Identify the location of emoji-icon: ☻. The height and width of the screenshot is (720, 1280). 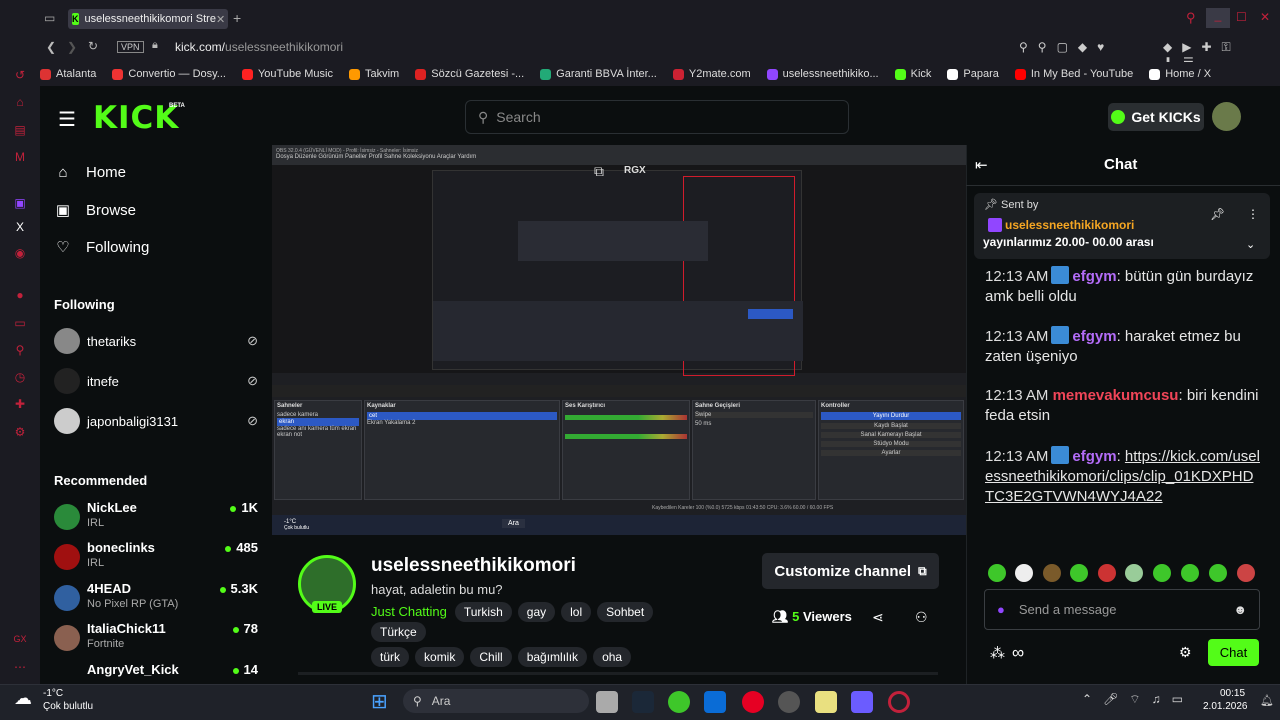
(1240, 609).